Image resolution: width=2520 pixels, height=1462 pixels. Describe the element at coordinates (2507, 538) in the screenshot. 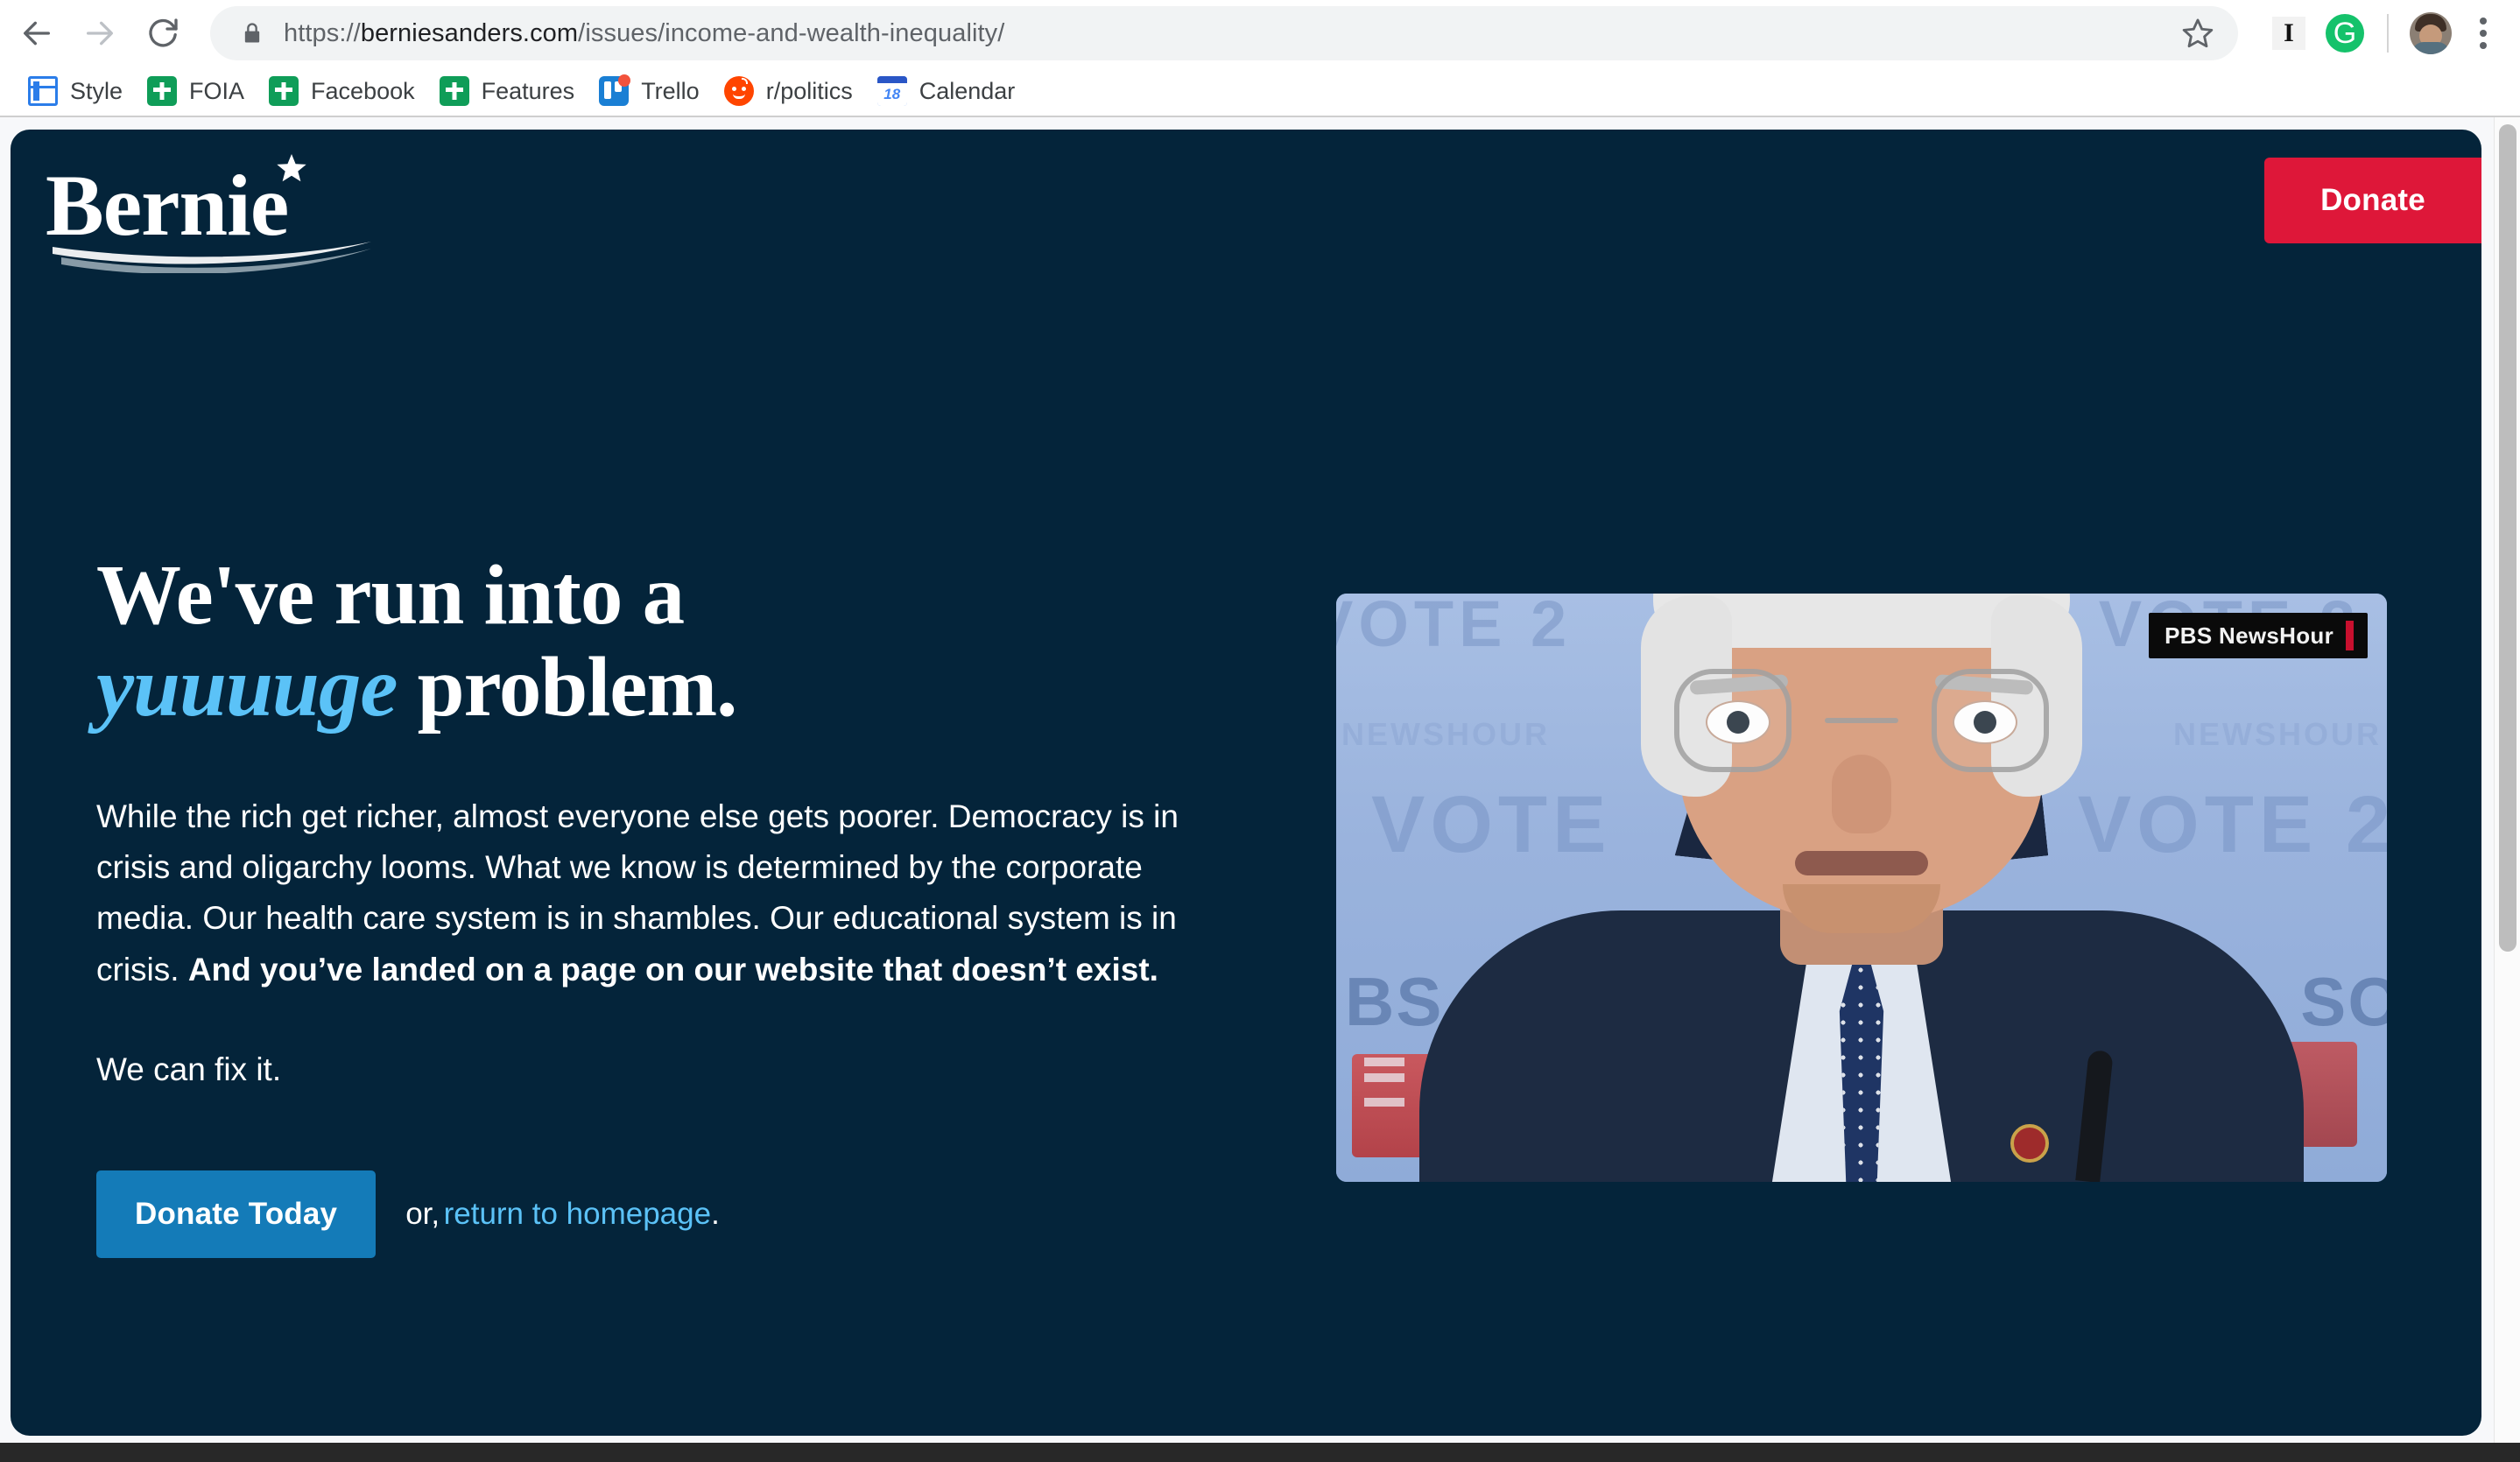

I see `scrollbar-thumb` at that location.